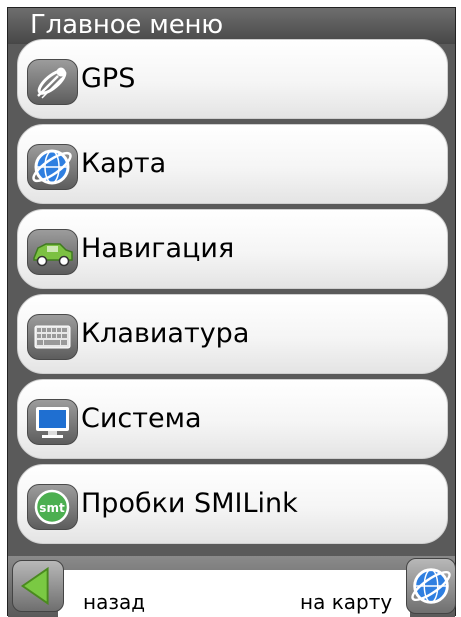  I want to click on to-map-label: на карту, so click(346, 602).